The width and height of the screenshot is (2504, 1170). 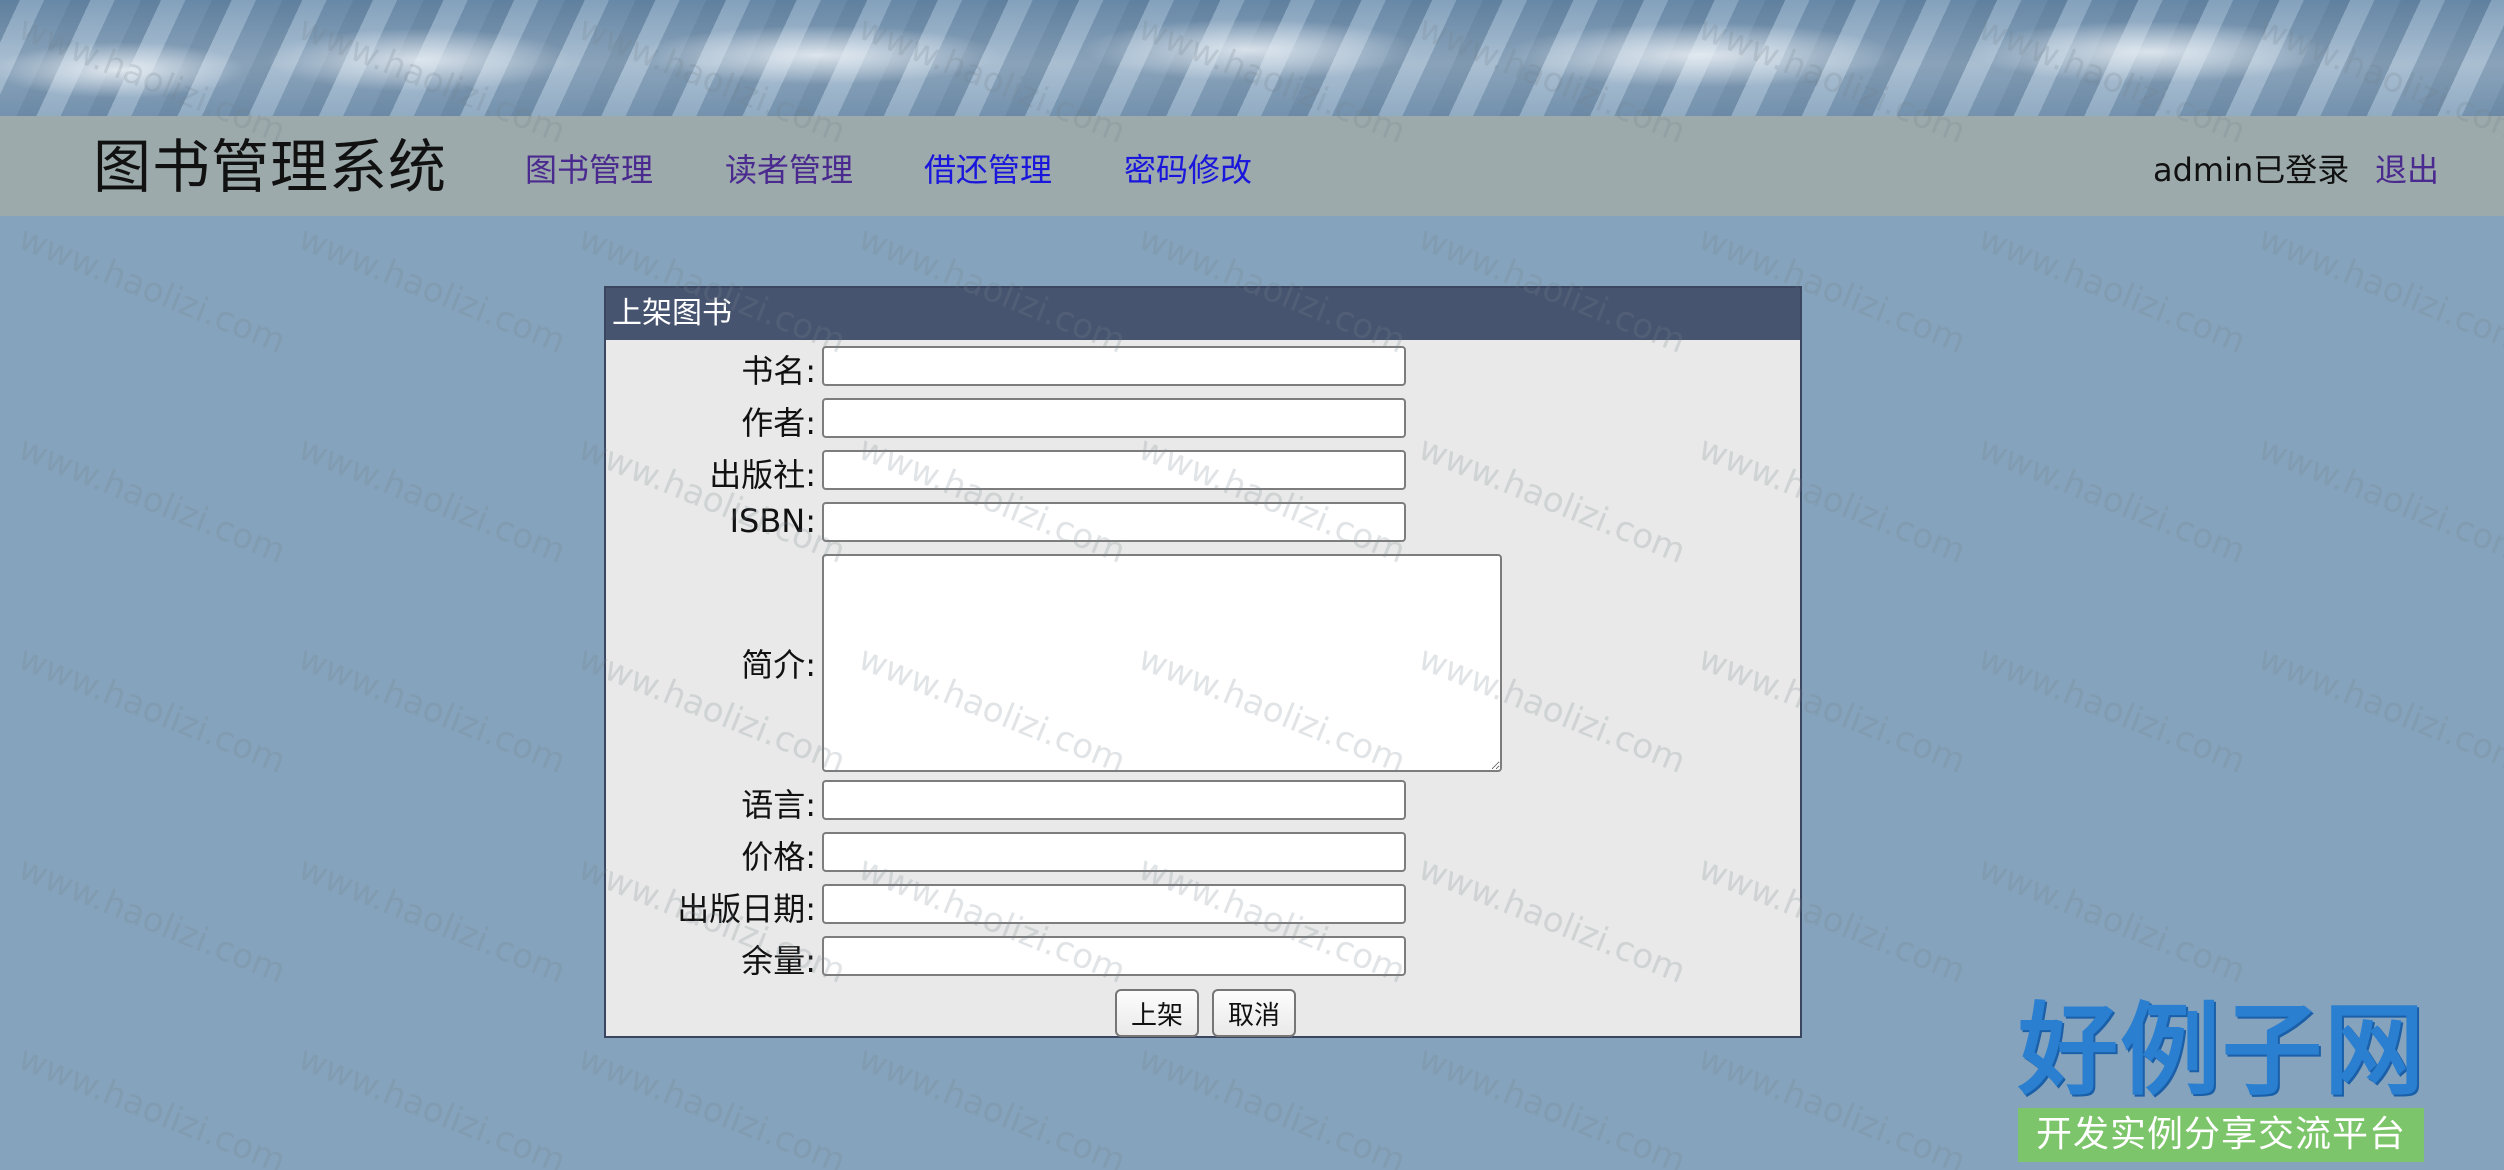 I want to click on login-status: admin已登录, so click(x=2251, y=170).